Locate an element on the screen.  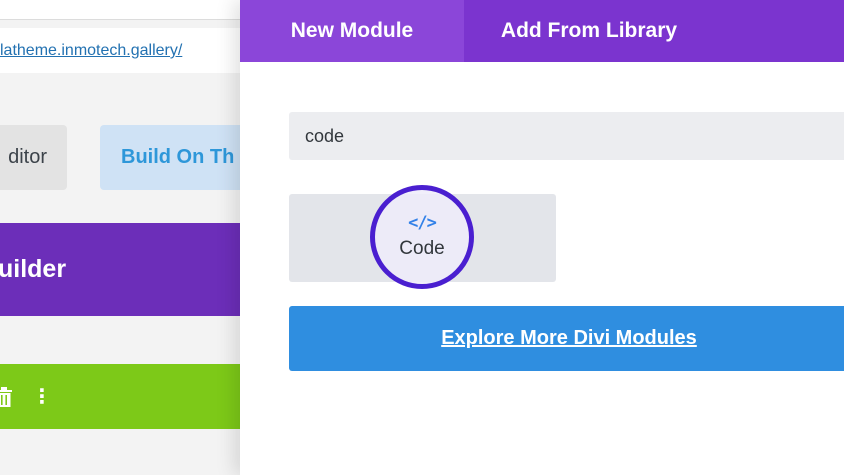
tab-add-from-library: Add From Library is located at coordinates (589, 31).